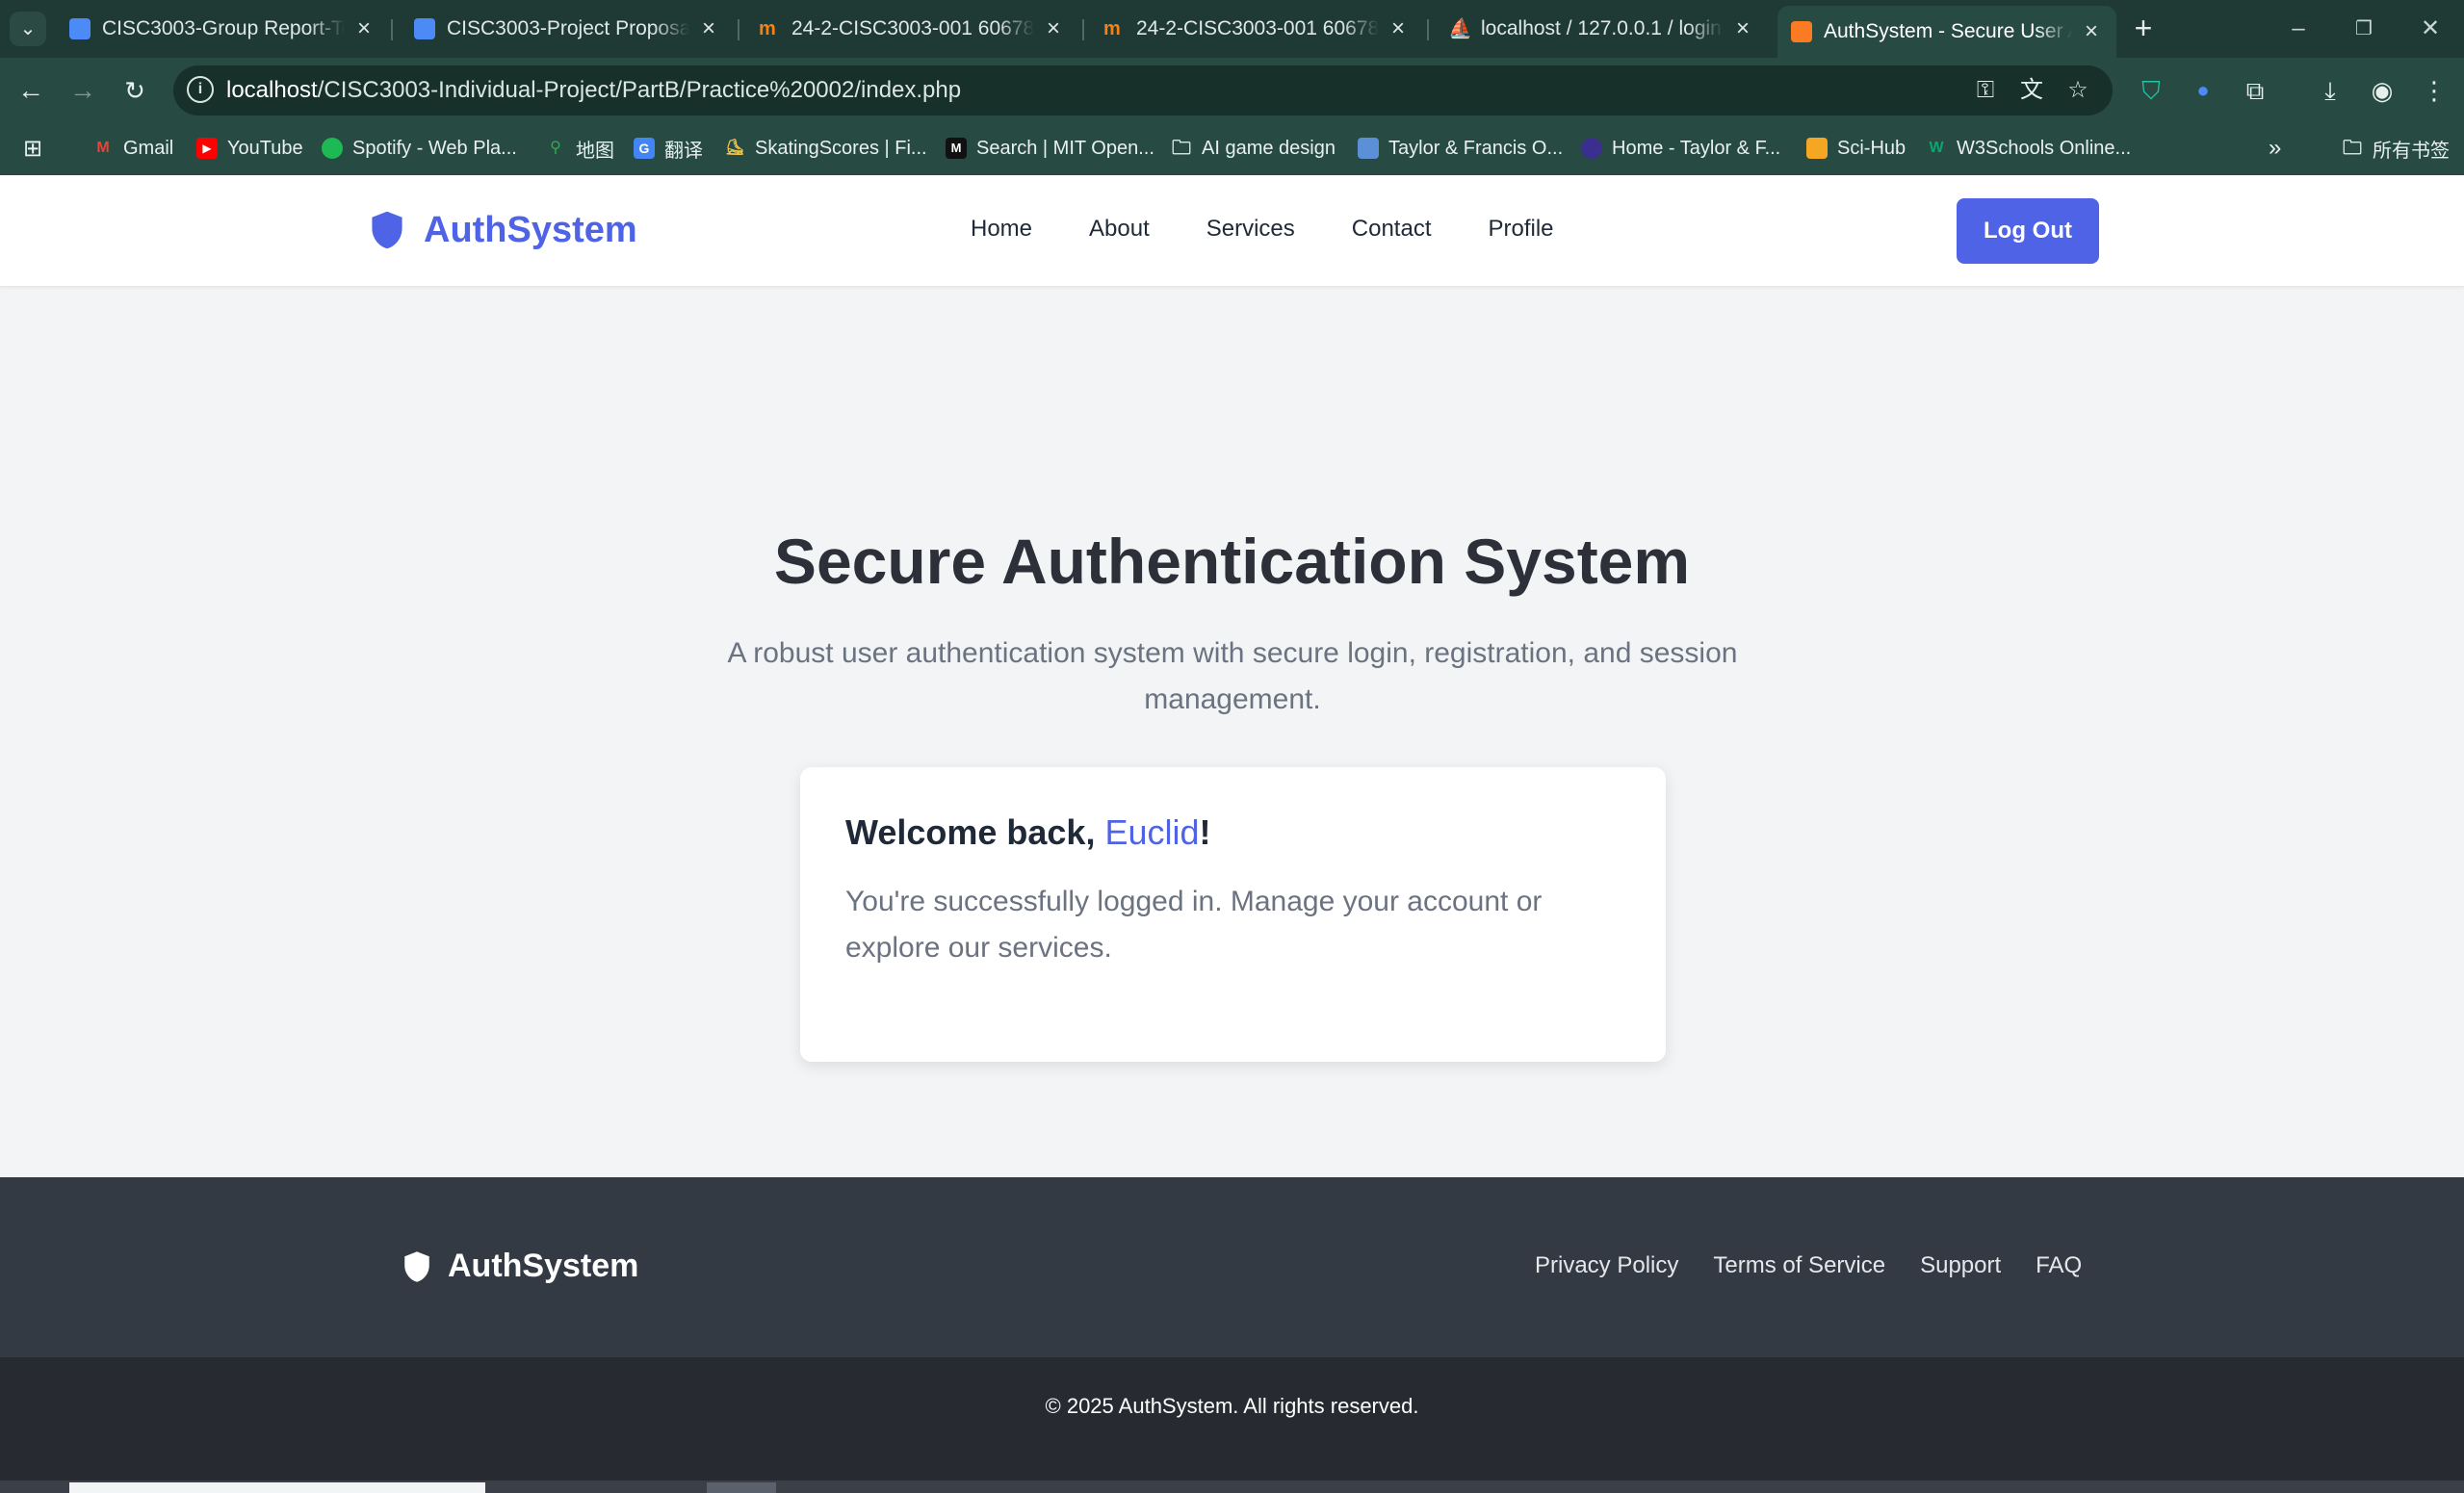 This screenshot has height=1493, width=2464. Describe the element at coordinates (741, 1487) in the screenshot. I see `taskbar-app` at that location.